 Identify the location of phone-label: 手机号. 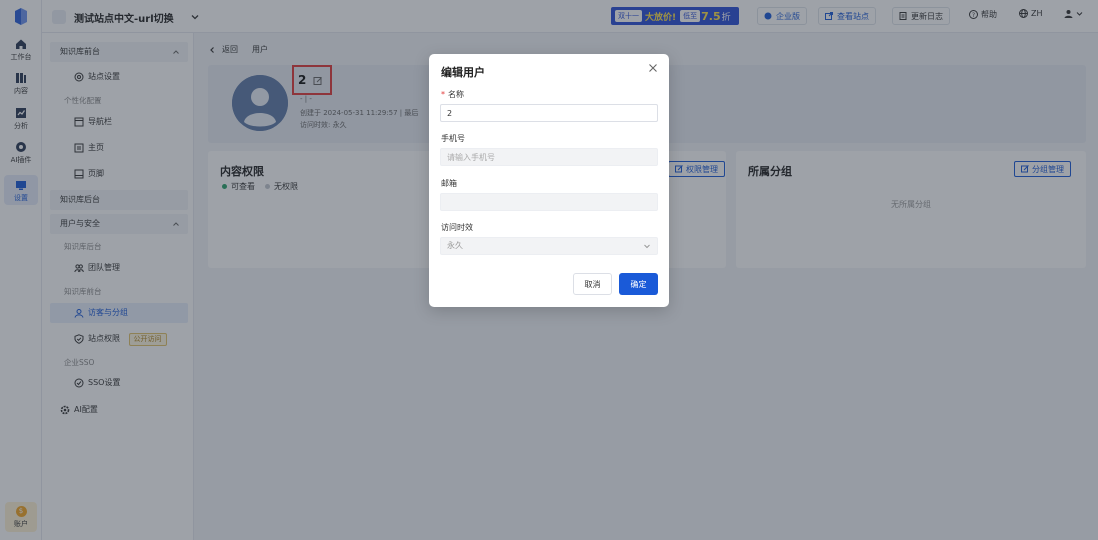
(453, 138).